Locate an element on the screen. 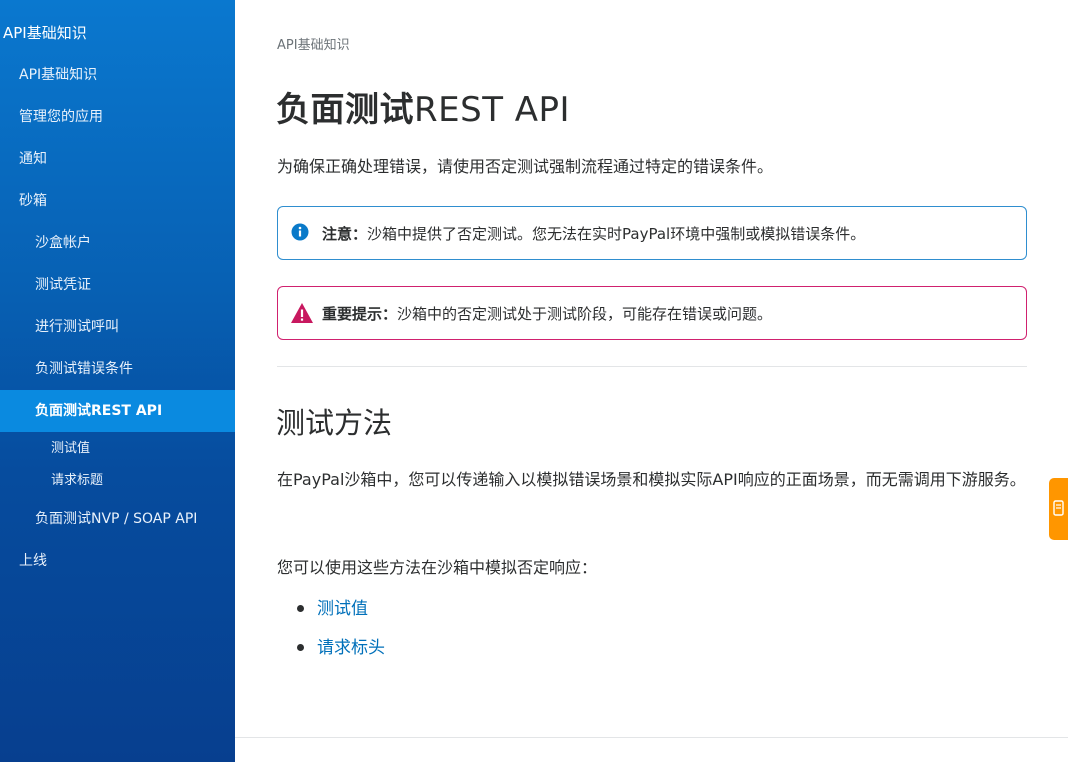 The height and width of the screenshot is (762, 1068). divider is located at coordinates (652, 366).